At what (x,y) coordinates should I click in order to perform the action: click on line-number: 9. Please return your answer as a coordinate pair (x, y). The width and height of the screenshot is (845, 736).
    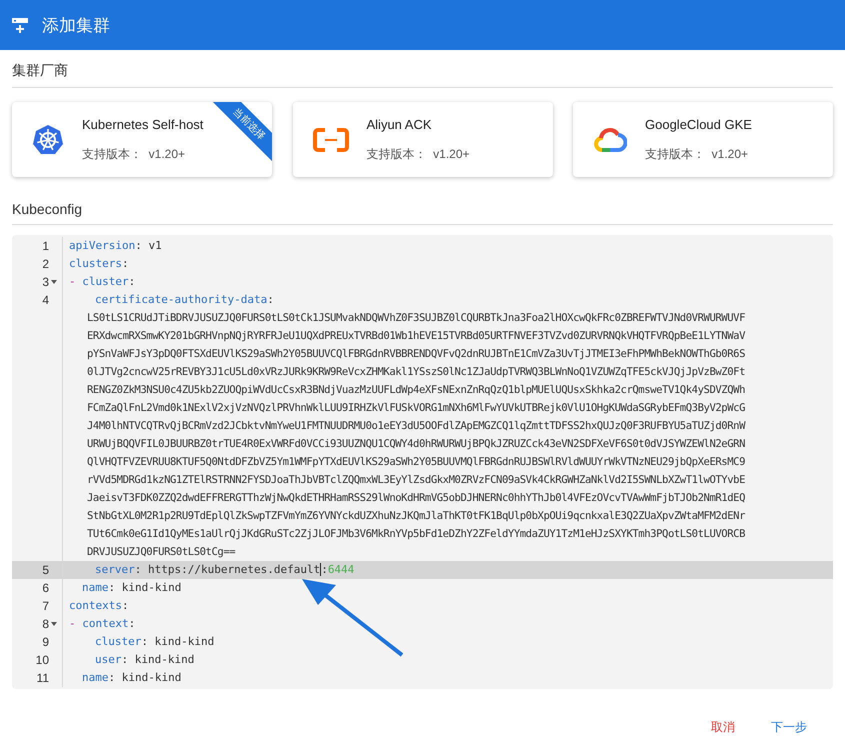
    Looking at the image, I should click on (45, 642).